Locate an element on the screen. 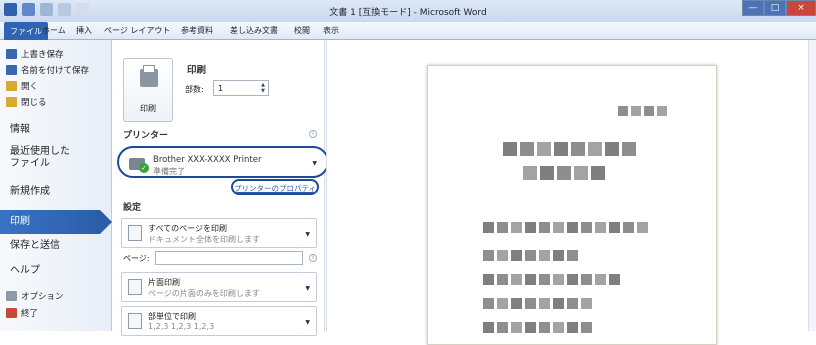 The width and height of the screenshot is (816, 345). tab-review: 校閲 is located at coordinates (302, 30).